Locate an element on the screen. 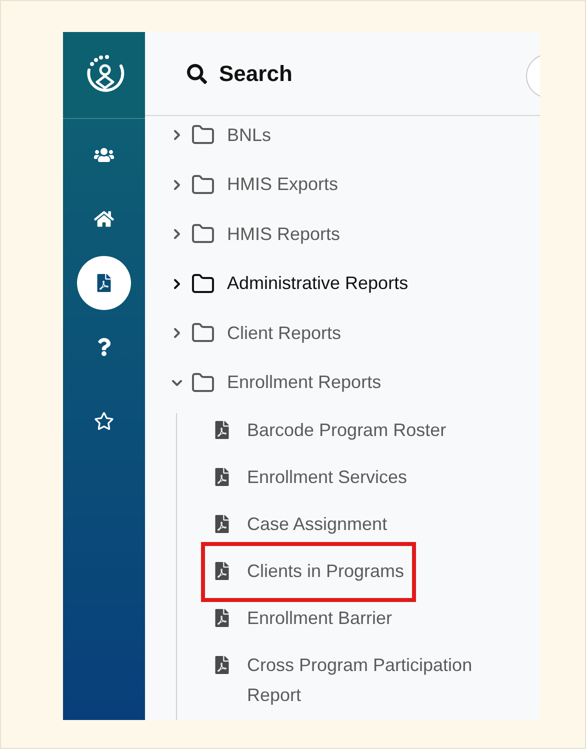  folder-row: Client Reports is located at coordinates (354, 333).